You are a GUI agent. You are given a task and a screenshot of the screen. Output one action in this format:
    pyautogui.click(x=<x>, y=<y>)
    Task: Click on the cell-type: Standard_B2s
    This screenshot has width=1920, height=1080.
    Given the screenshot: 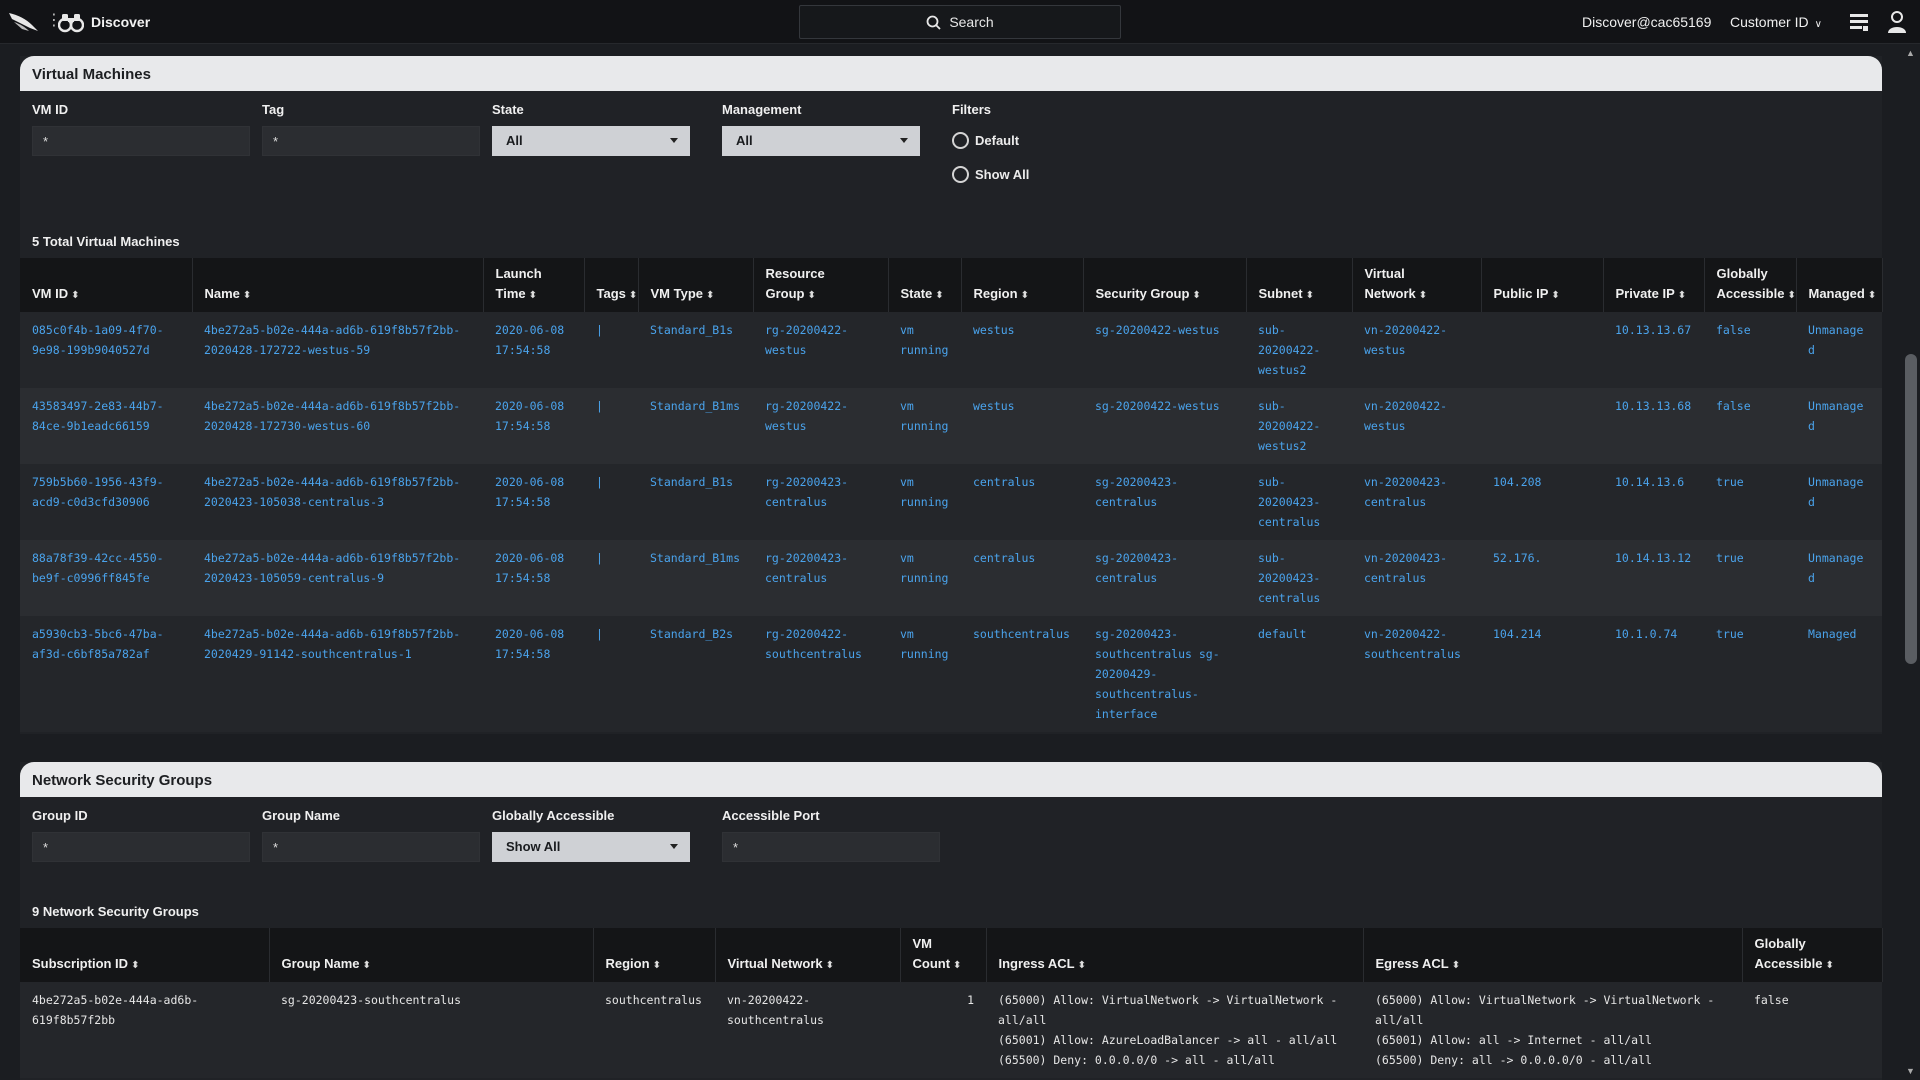 What is the action you would take?
    pyautogui.click(x=695, y=674)
    